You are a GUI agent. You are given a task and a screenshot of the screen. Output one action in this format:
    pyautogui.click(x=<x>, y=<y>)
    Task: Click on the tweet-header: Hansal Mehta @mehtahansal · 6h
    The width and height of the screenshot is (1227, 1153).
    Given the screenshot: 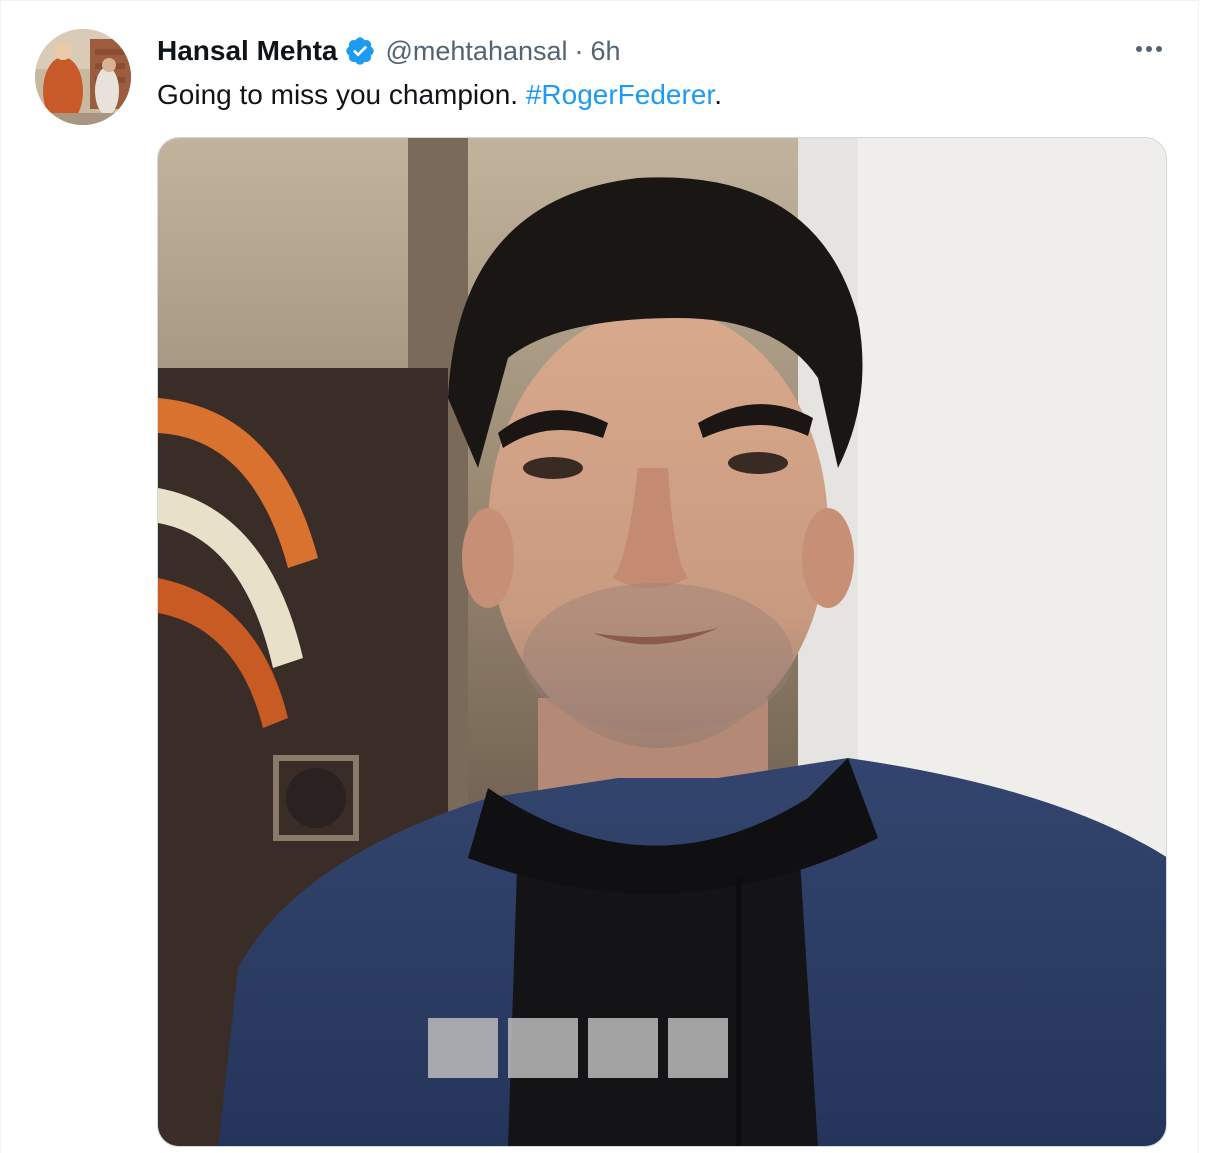 What is the action you would take?
    pyautogui.click(x=389, y=51)
    